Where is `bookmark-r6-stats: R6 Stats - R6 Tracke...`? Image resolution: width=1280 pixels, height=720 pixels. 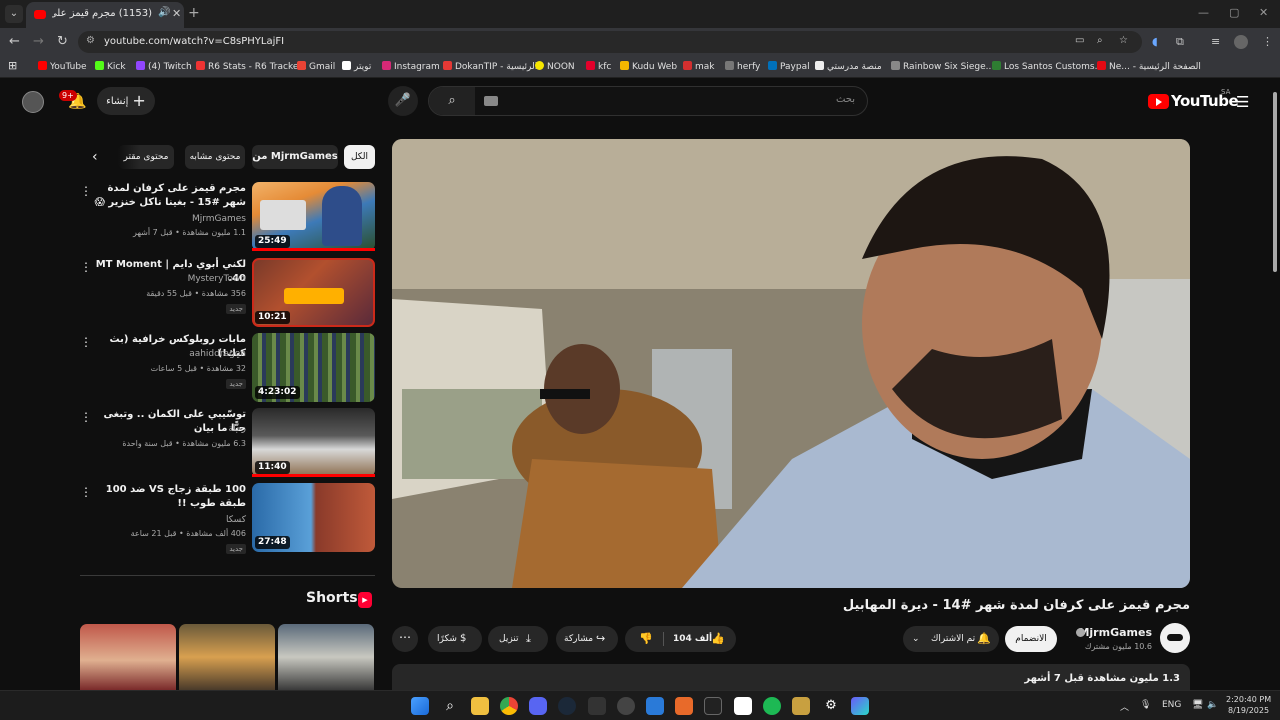 bookmark-r6-stats: R6 Stats - R6 Tracke... is located at coordinates (251, 66).